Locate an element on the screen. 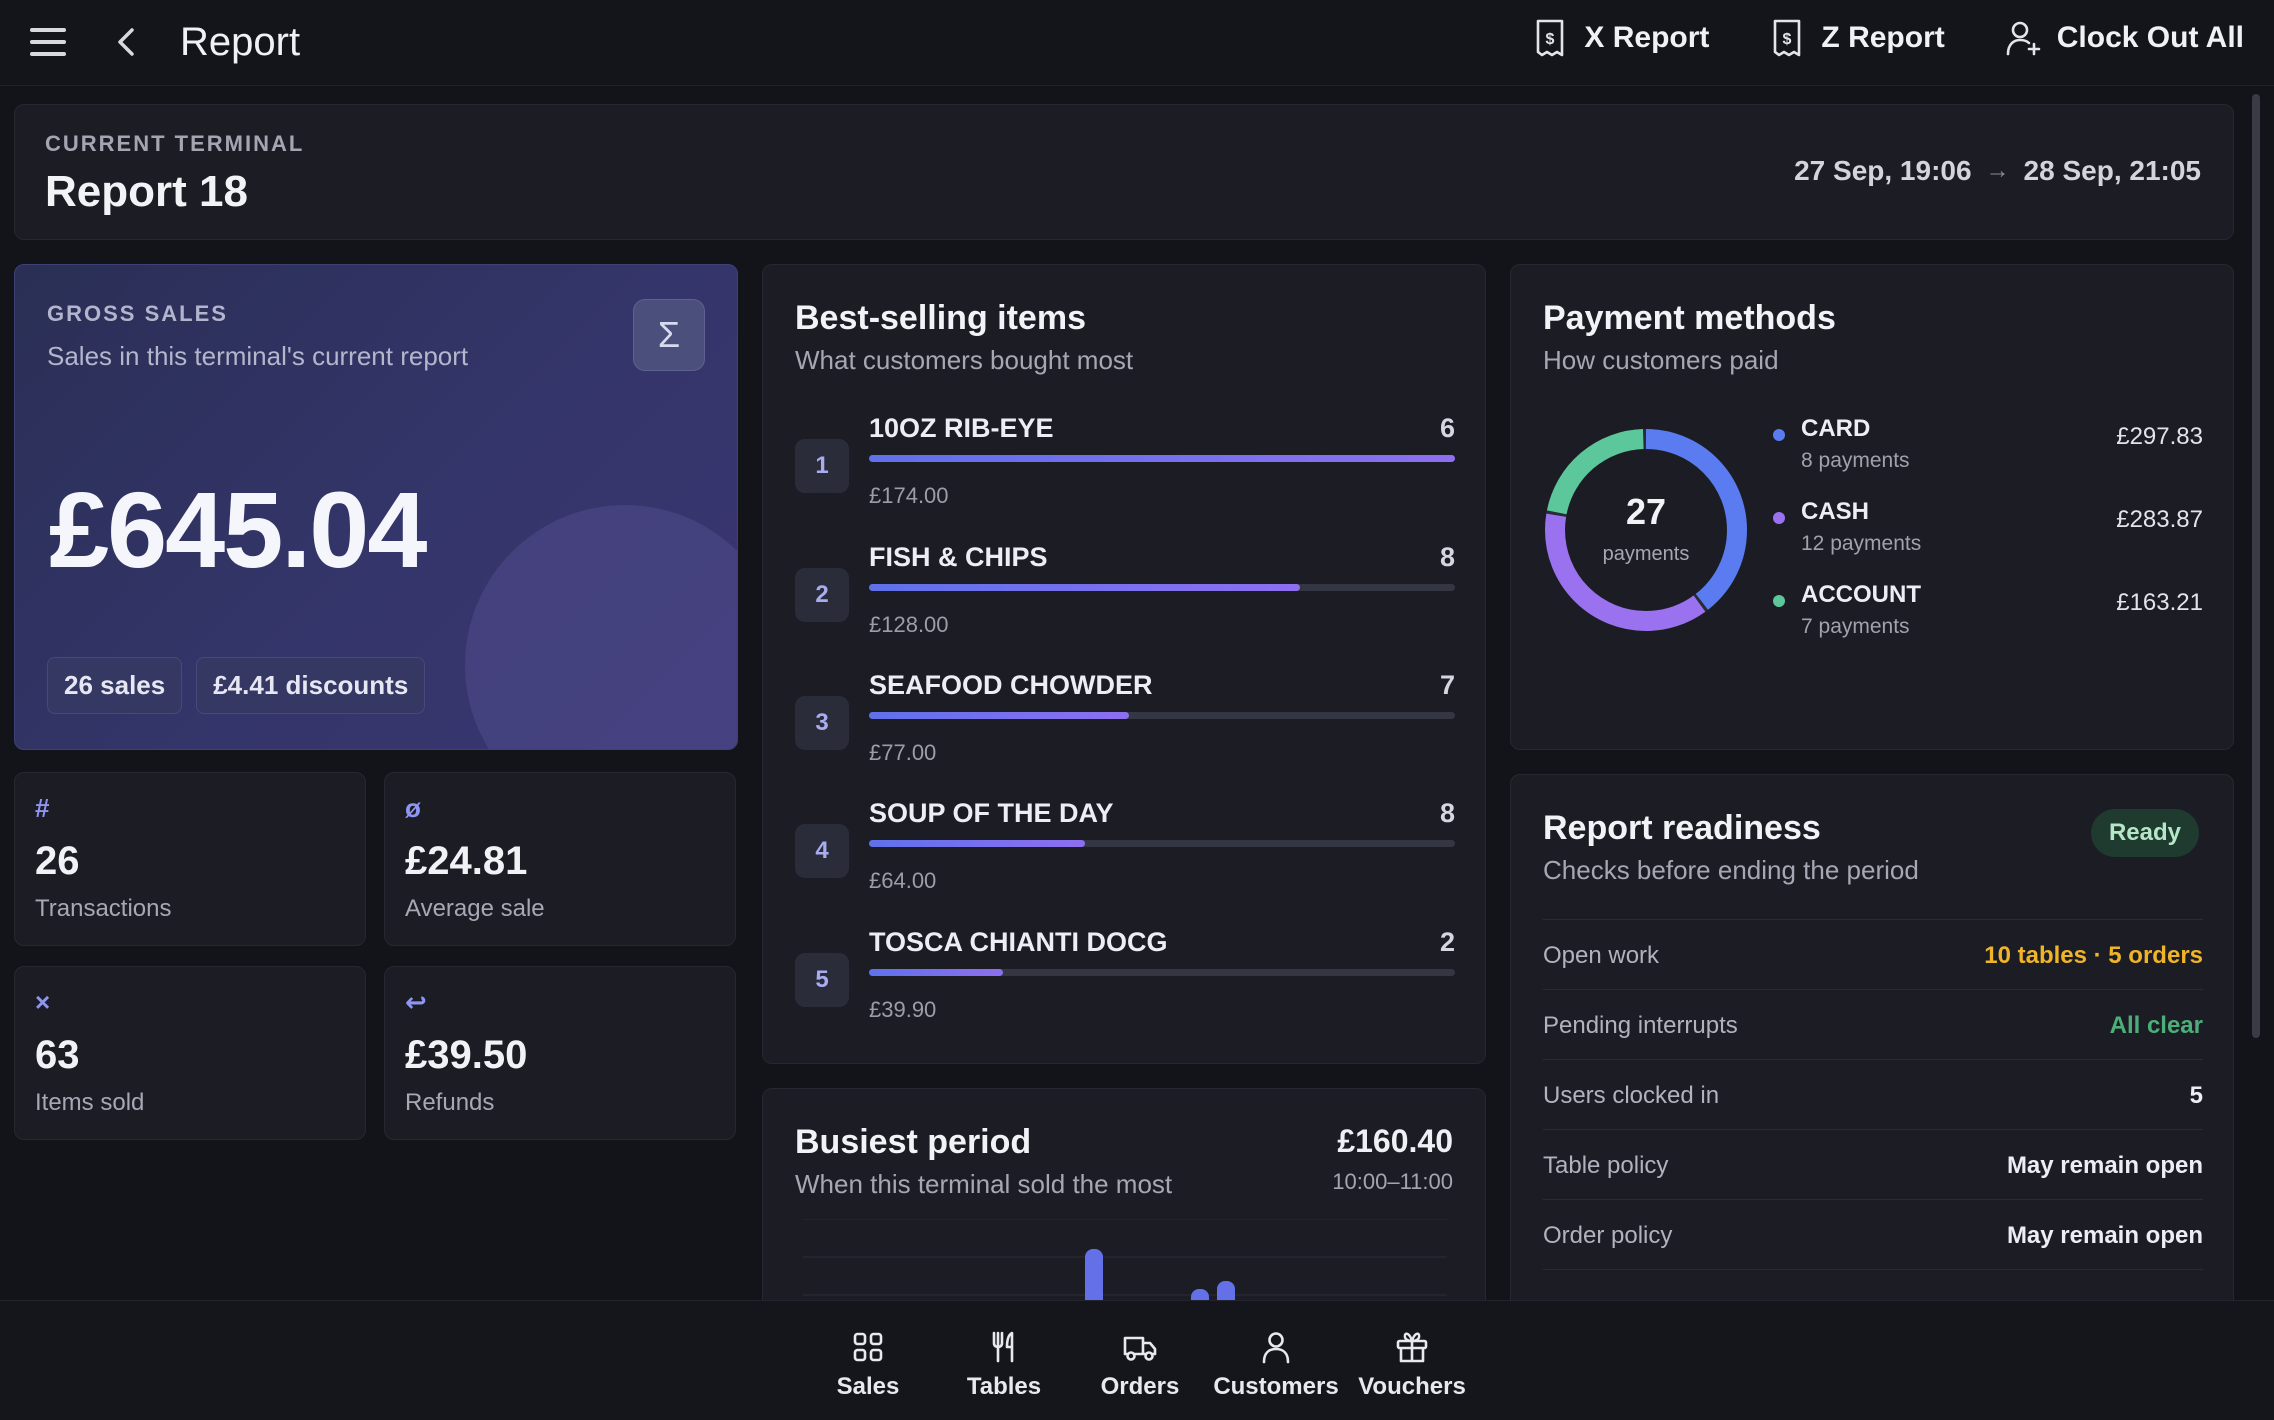 The height and width of the screenshot is (1420, 2274). rank-badge: 4 is located at coordinates (822, 851).